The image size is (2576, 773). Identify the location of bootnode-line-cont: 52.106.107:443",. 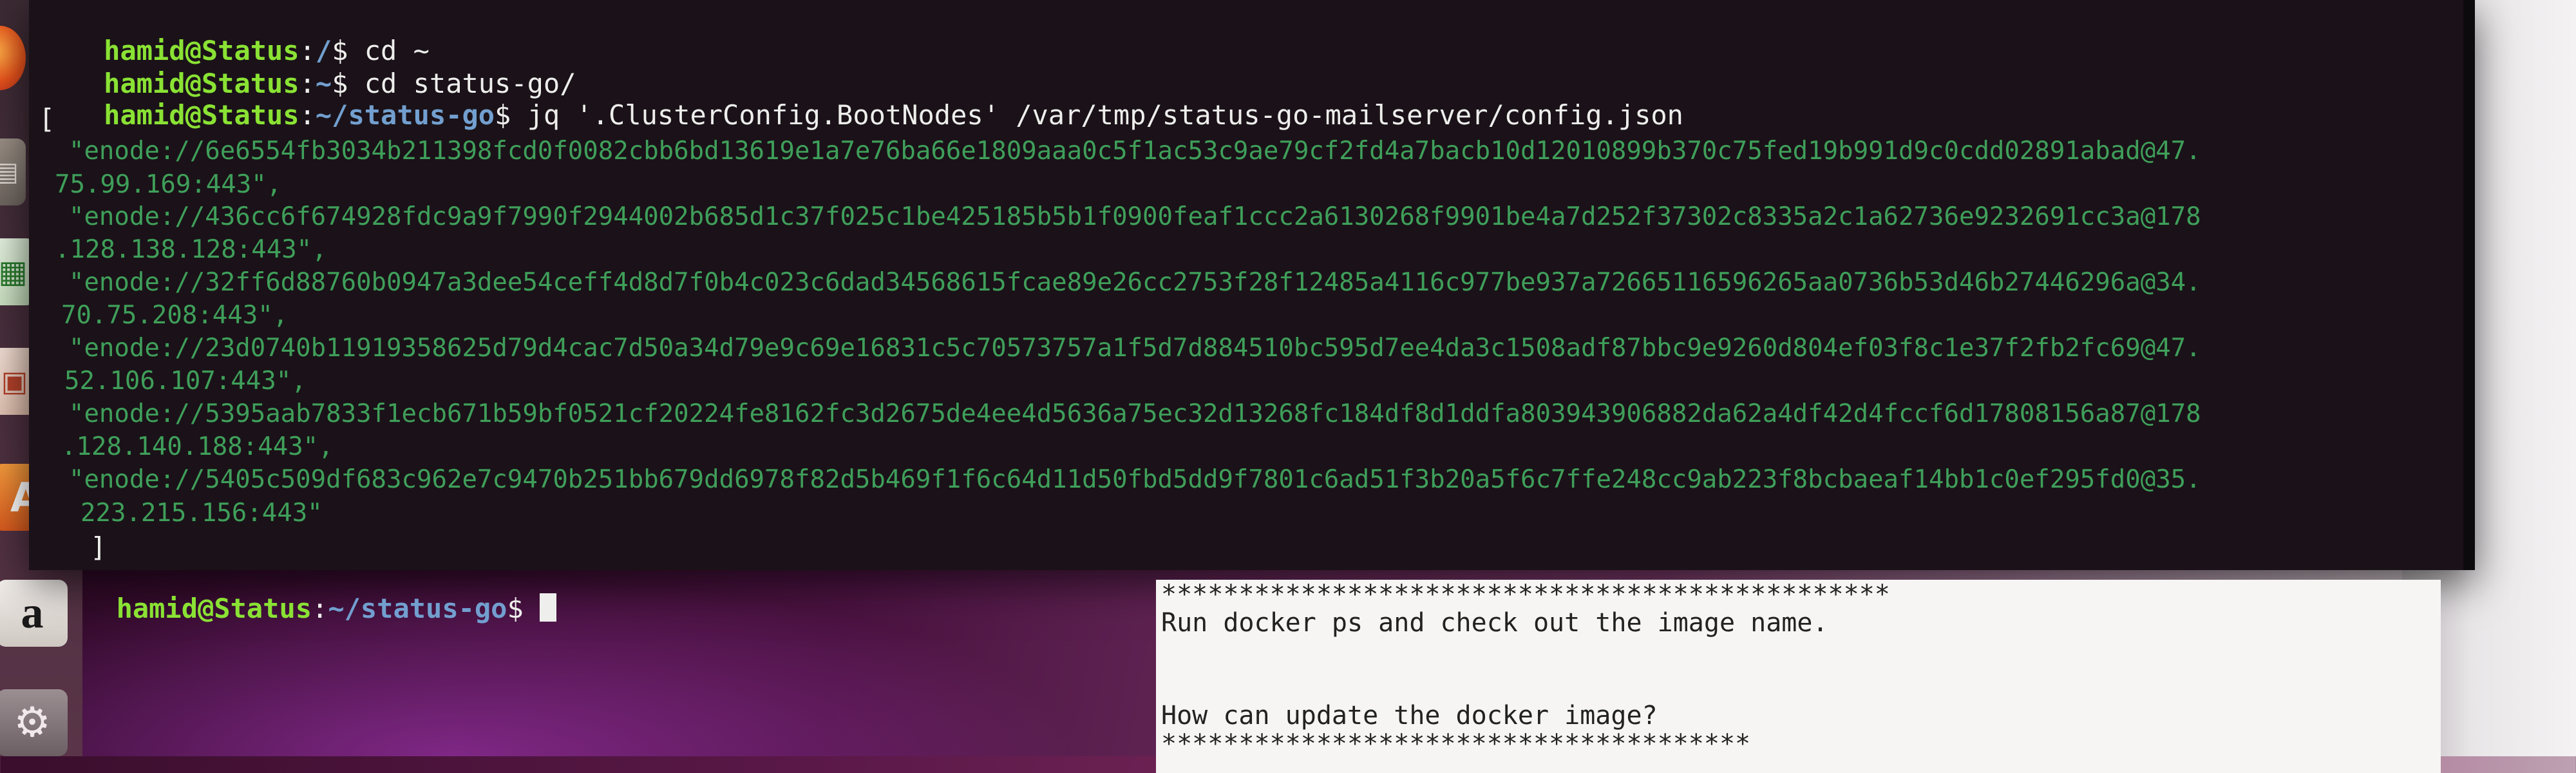
(185, 381).